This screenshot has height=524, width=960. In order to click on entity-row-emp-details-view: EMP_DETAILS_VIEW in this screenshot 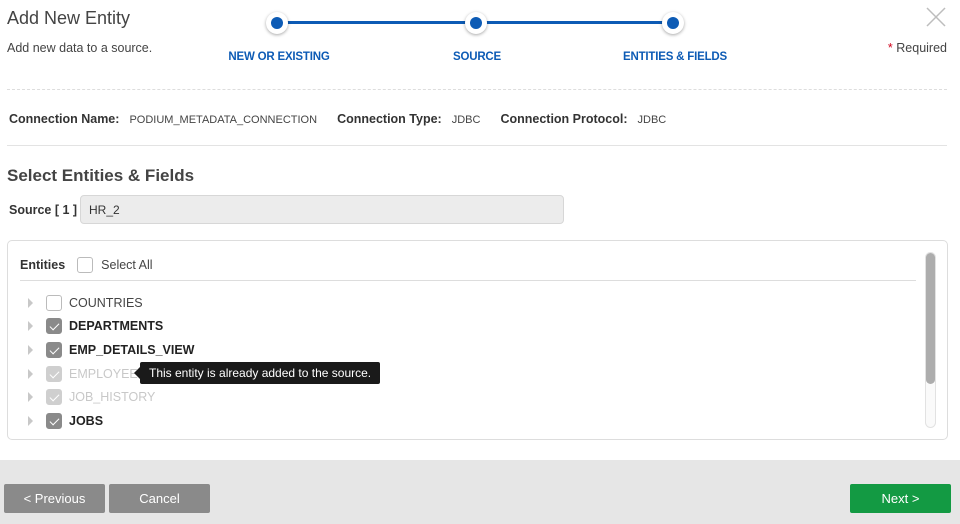, I will do `click(107, 350)`.